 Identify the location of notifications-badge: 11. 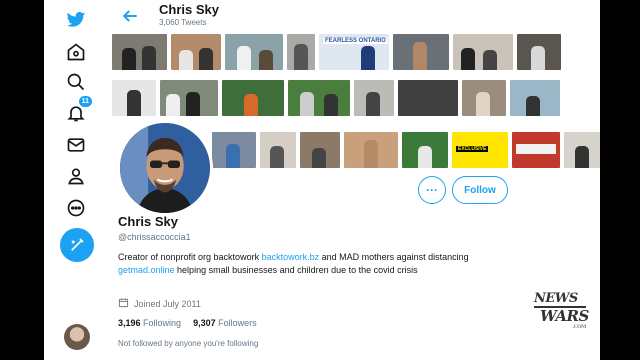
(85, 101).